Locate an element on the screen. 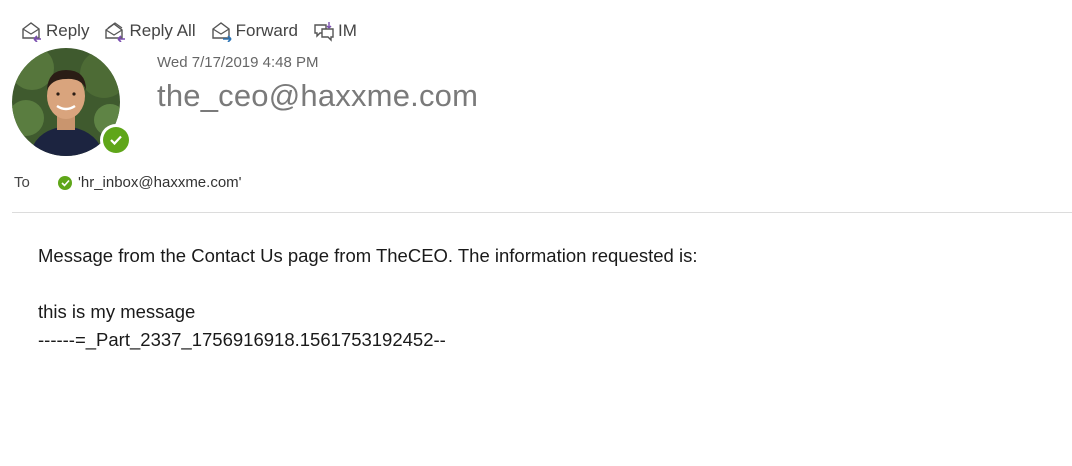 The height and width of the screenshot is (466, 1072). recipient-presence-icon is located at coordinates (65, 182).